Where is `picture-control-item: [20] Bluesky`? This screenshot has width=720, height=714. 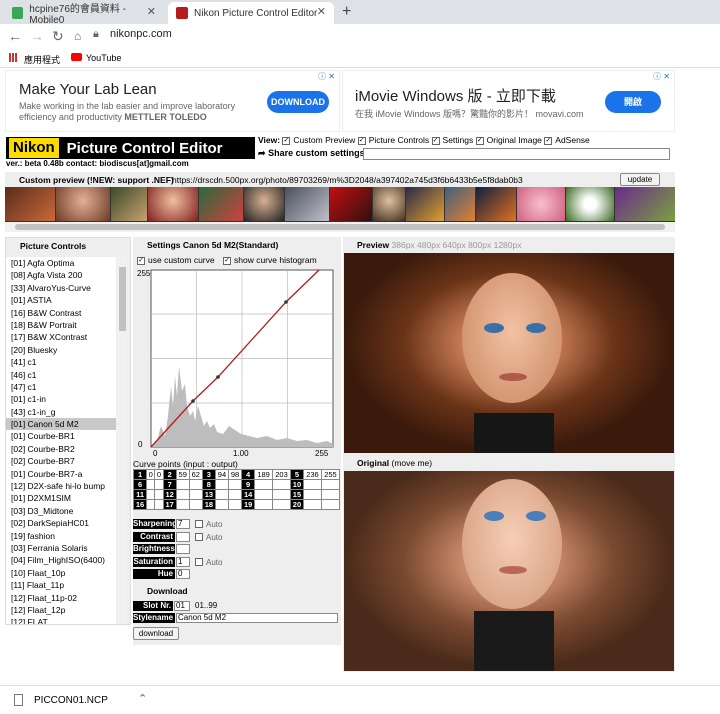
picture-control-item: [20] Bluesky is located at coordinates (61, 350).